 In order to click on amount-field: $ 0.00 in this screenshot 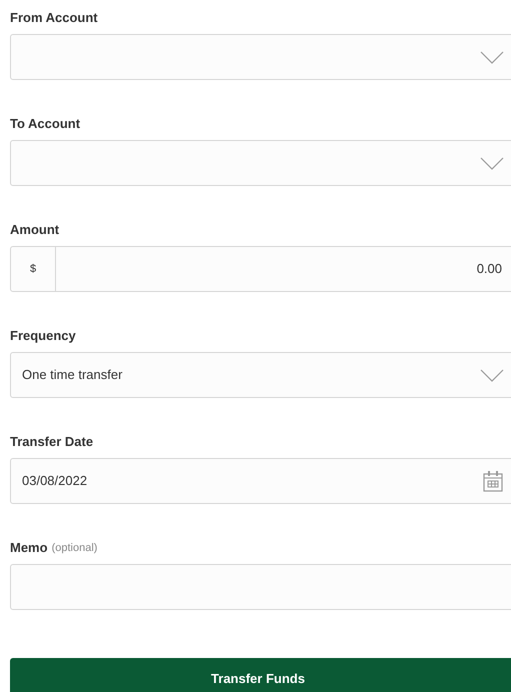, I will do `click(260, 269)`.